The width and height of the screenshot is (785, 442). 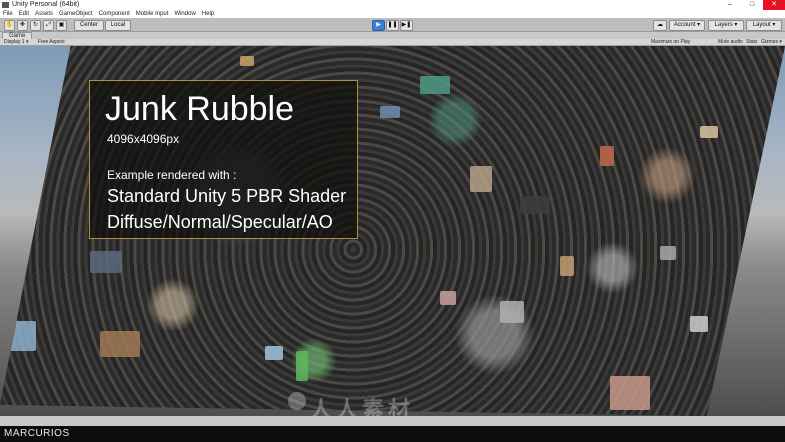 I want to click on space-toggle: Local, so click(x=118, y=25).